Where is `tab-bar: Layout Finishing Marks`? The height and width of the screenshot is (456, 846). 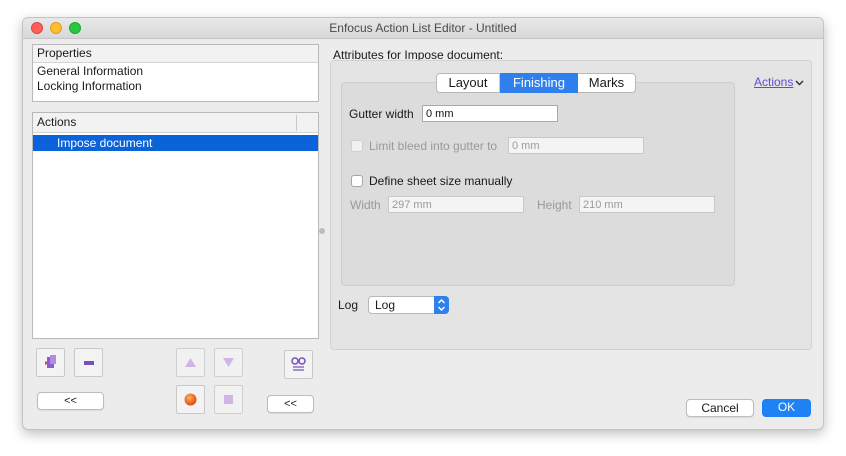
tab-bar: Layout Finishing Marks is located at coordinates (536, 83).